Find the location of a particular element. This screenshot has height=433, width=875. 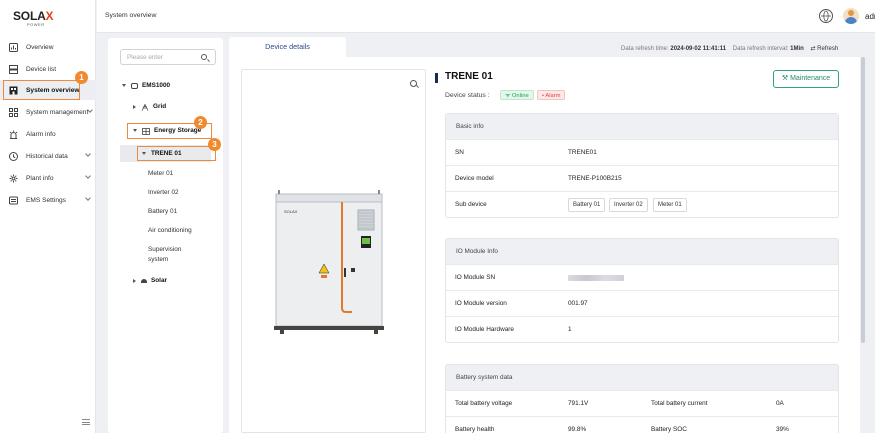

tree-node-meter: Meter 01 is located at coordinates (160, 173).